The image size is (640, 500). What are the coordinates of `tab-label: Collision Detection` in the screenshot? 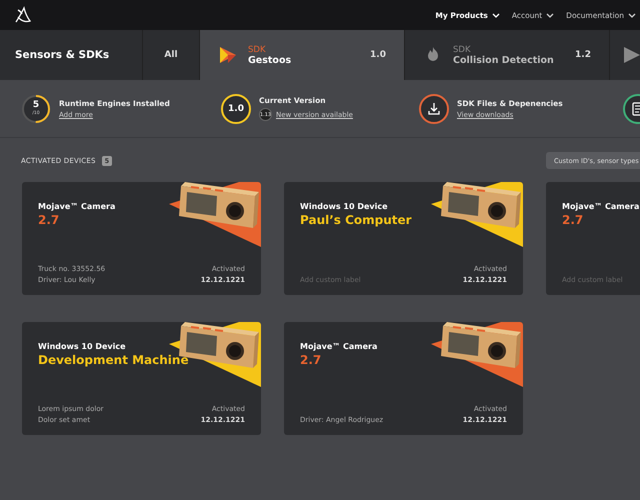 It's located at (503, 60).